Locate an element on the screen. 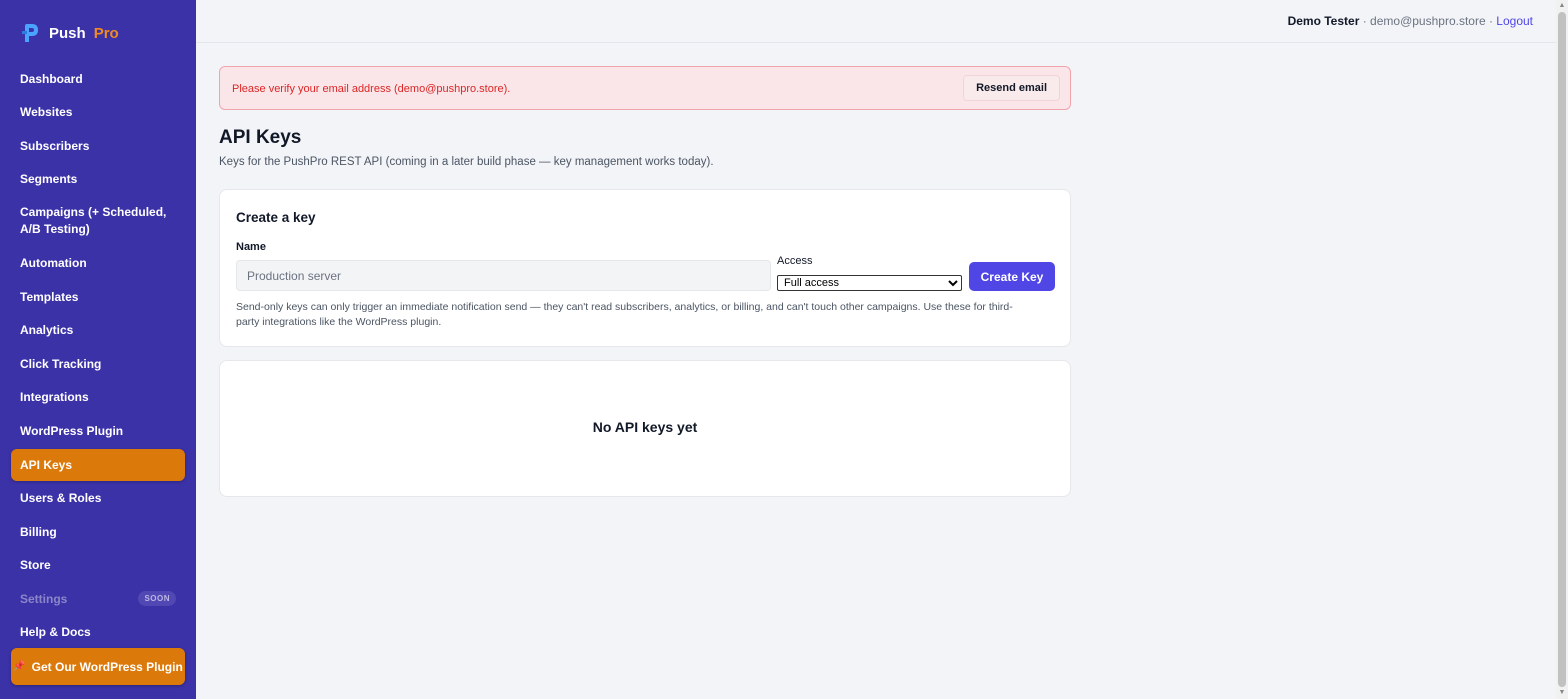  page-title: API Keys is located at coordinates (260, 137).